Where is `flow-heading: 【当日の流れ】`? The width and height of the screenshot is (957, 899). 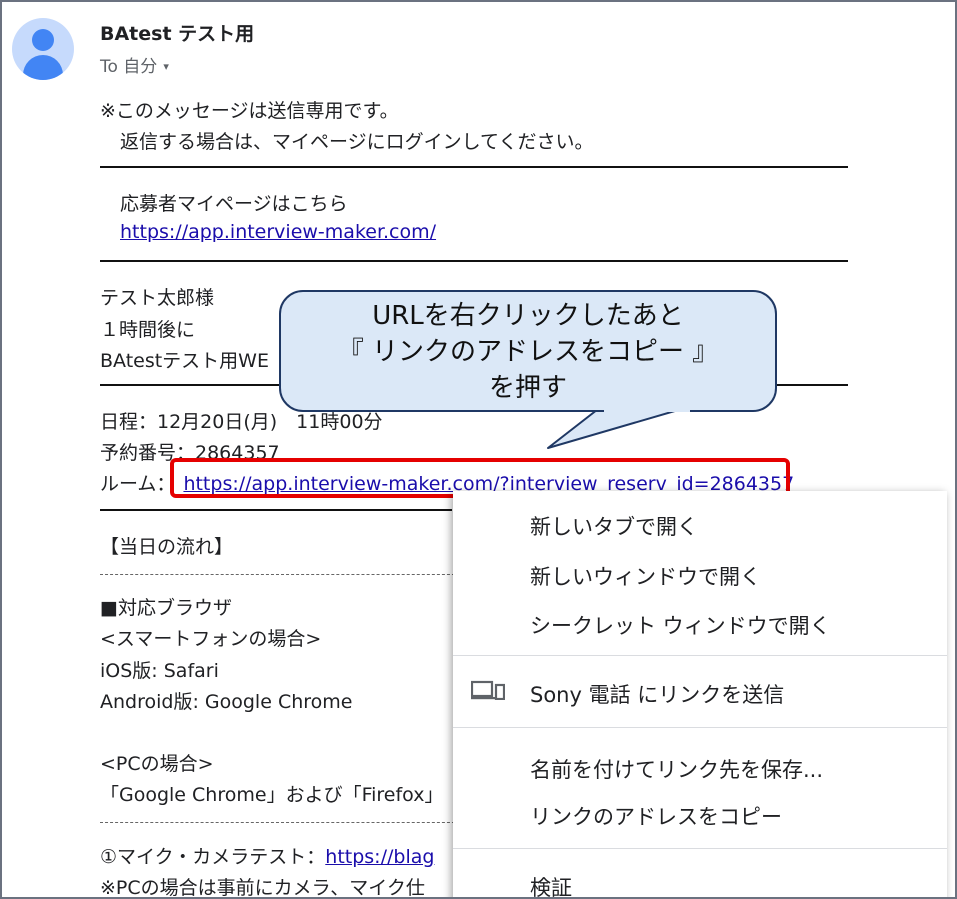
flow-heading: 【当日の流れ】 is located at coordinates (167, 547).